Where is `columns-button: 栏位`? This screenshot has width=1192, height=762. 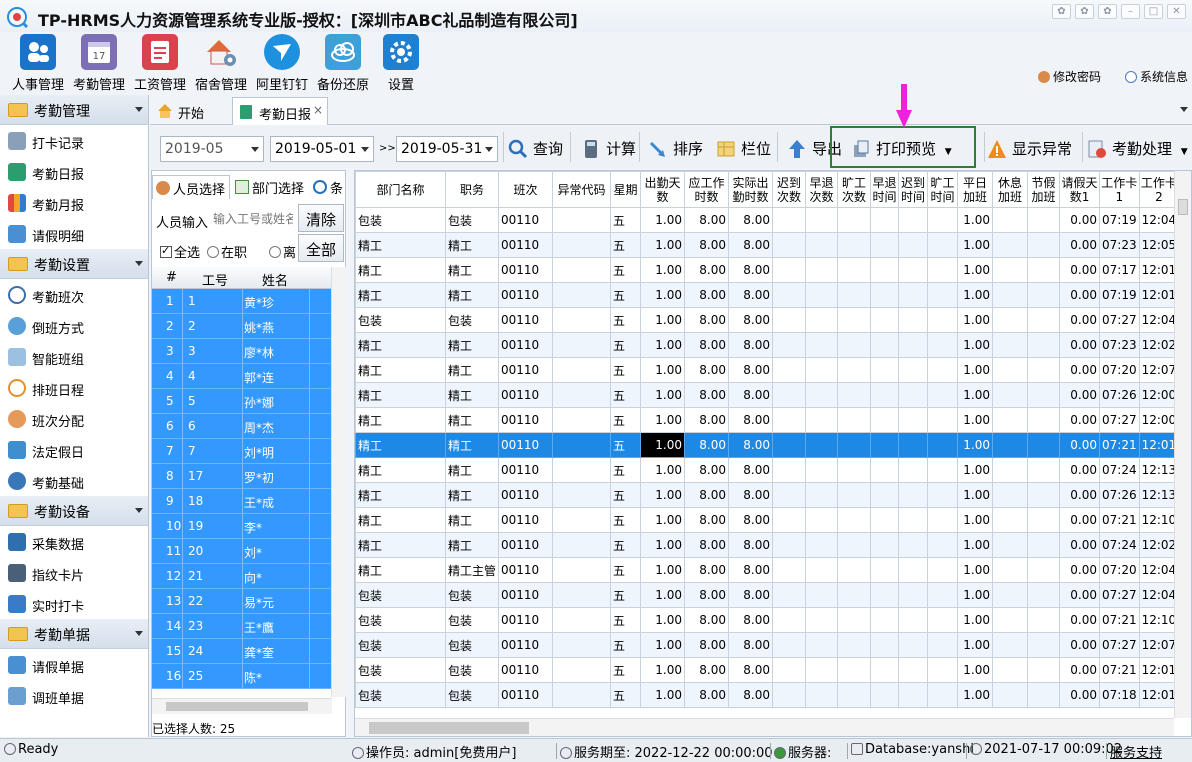 columns-button: 栏位 is located at coordinates (742, 148).